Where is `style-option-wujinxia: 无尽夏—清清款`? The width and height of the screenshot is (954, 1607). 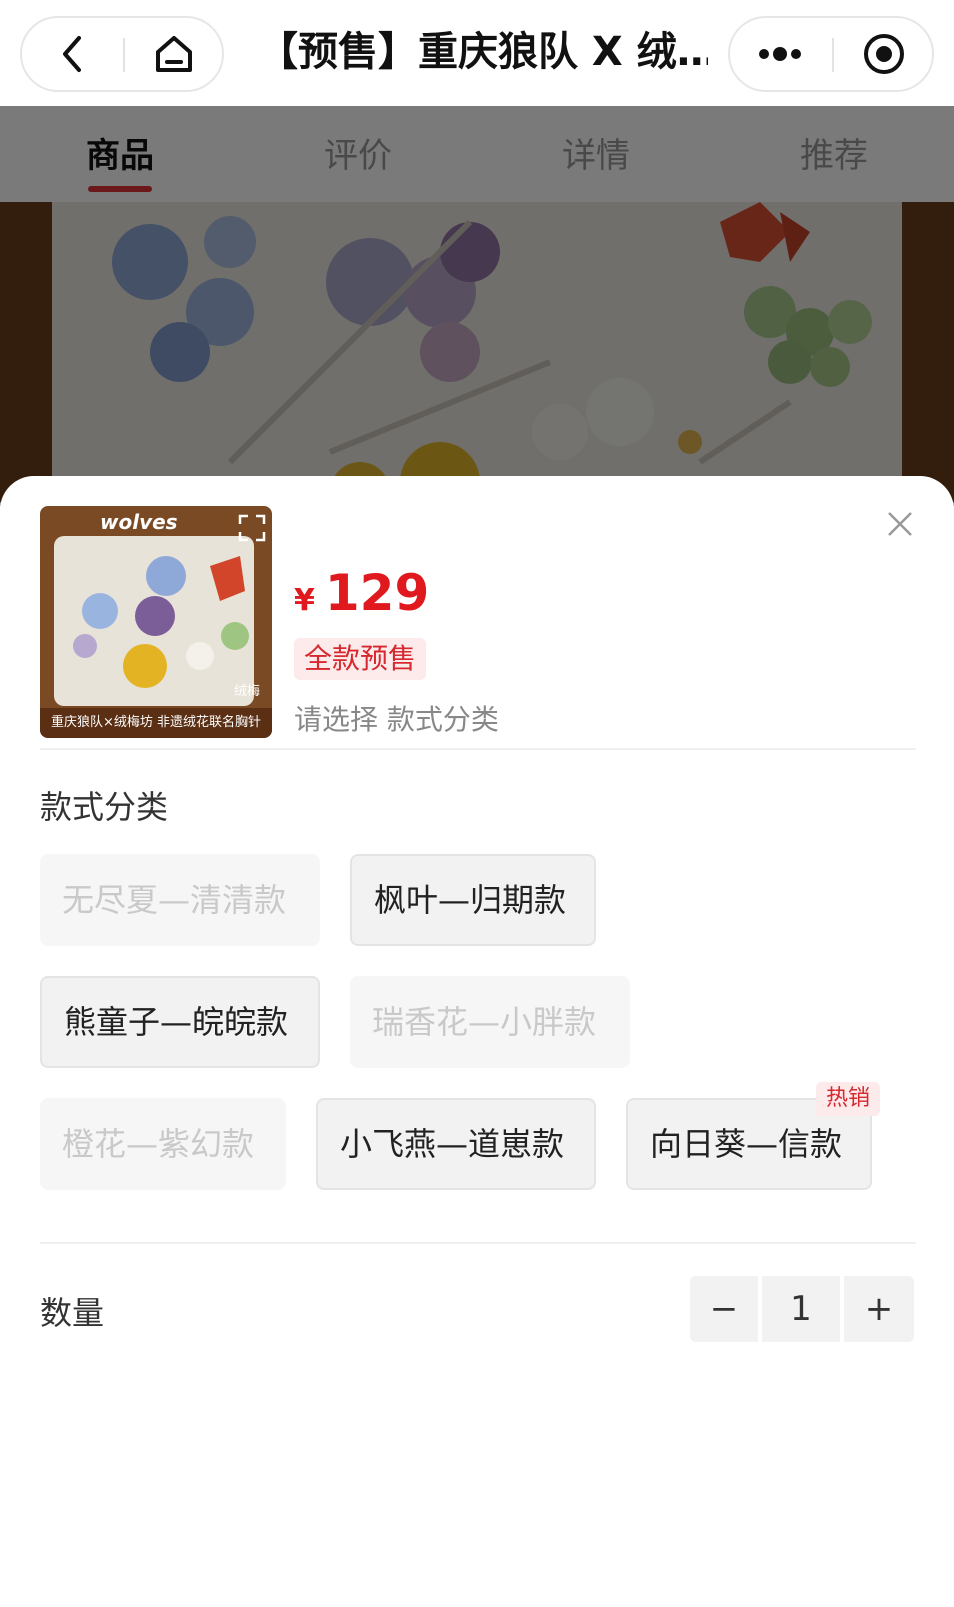 style-option-wujinxia: 无尽夏—清清款 is located at coordinates (180, 900).